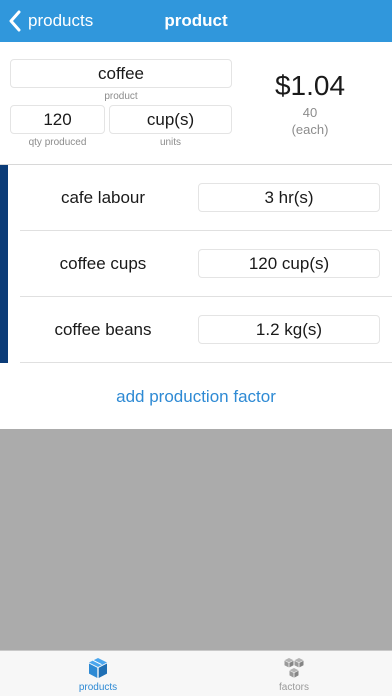  I want to click on box-icon, so click(98, 668).